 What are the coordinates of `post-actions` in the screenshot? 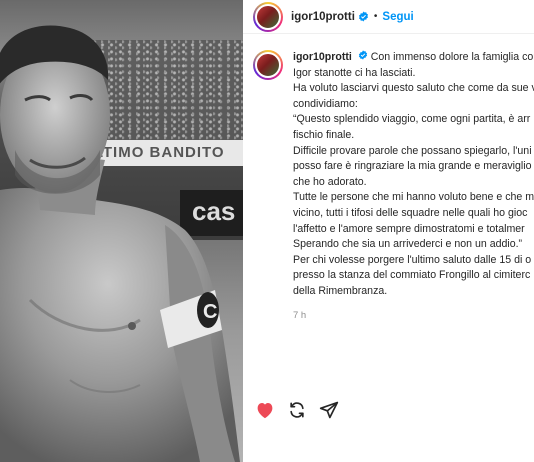 It's located at (297, 410).